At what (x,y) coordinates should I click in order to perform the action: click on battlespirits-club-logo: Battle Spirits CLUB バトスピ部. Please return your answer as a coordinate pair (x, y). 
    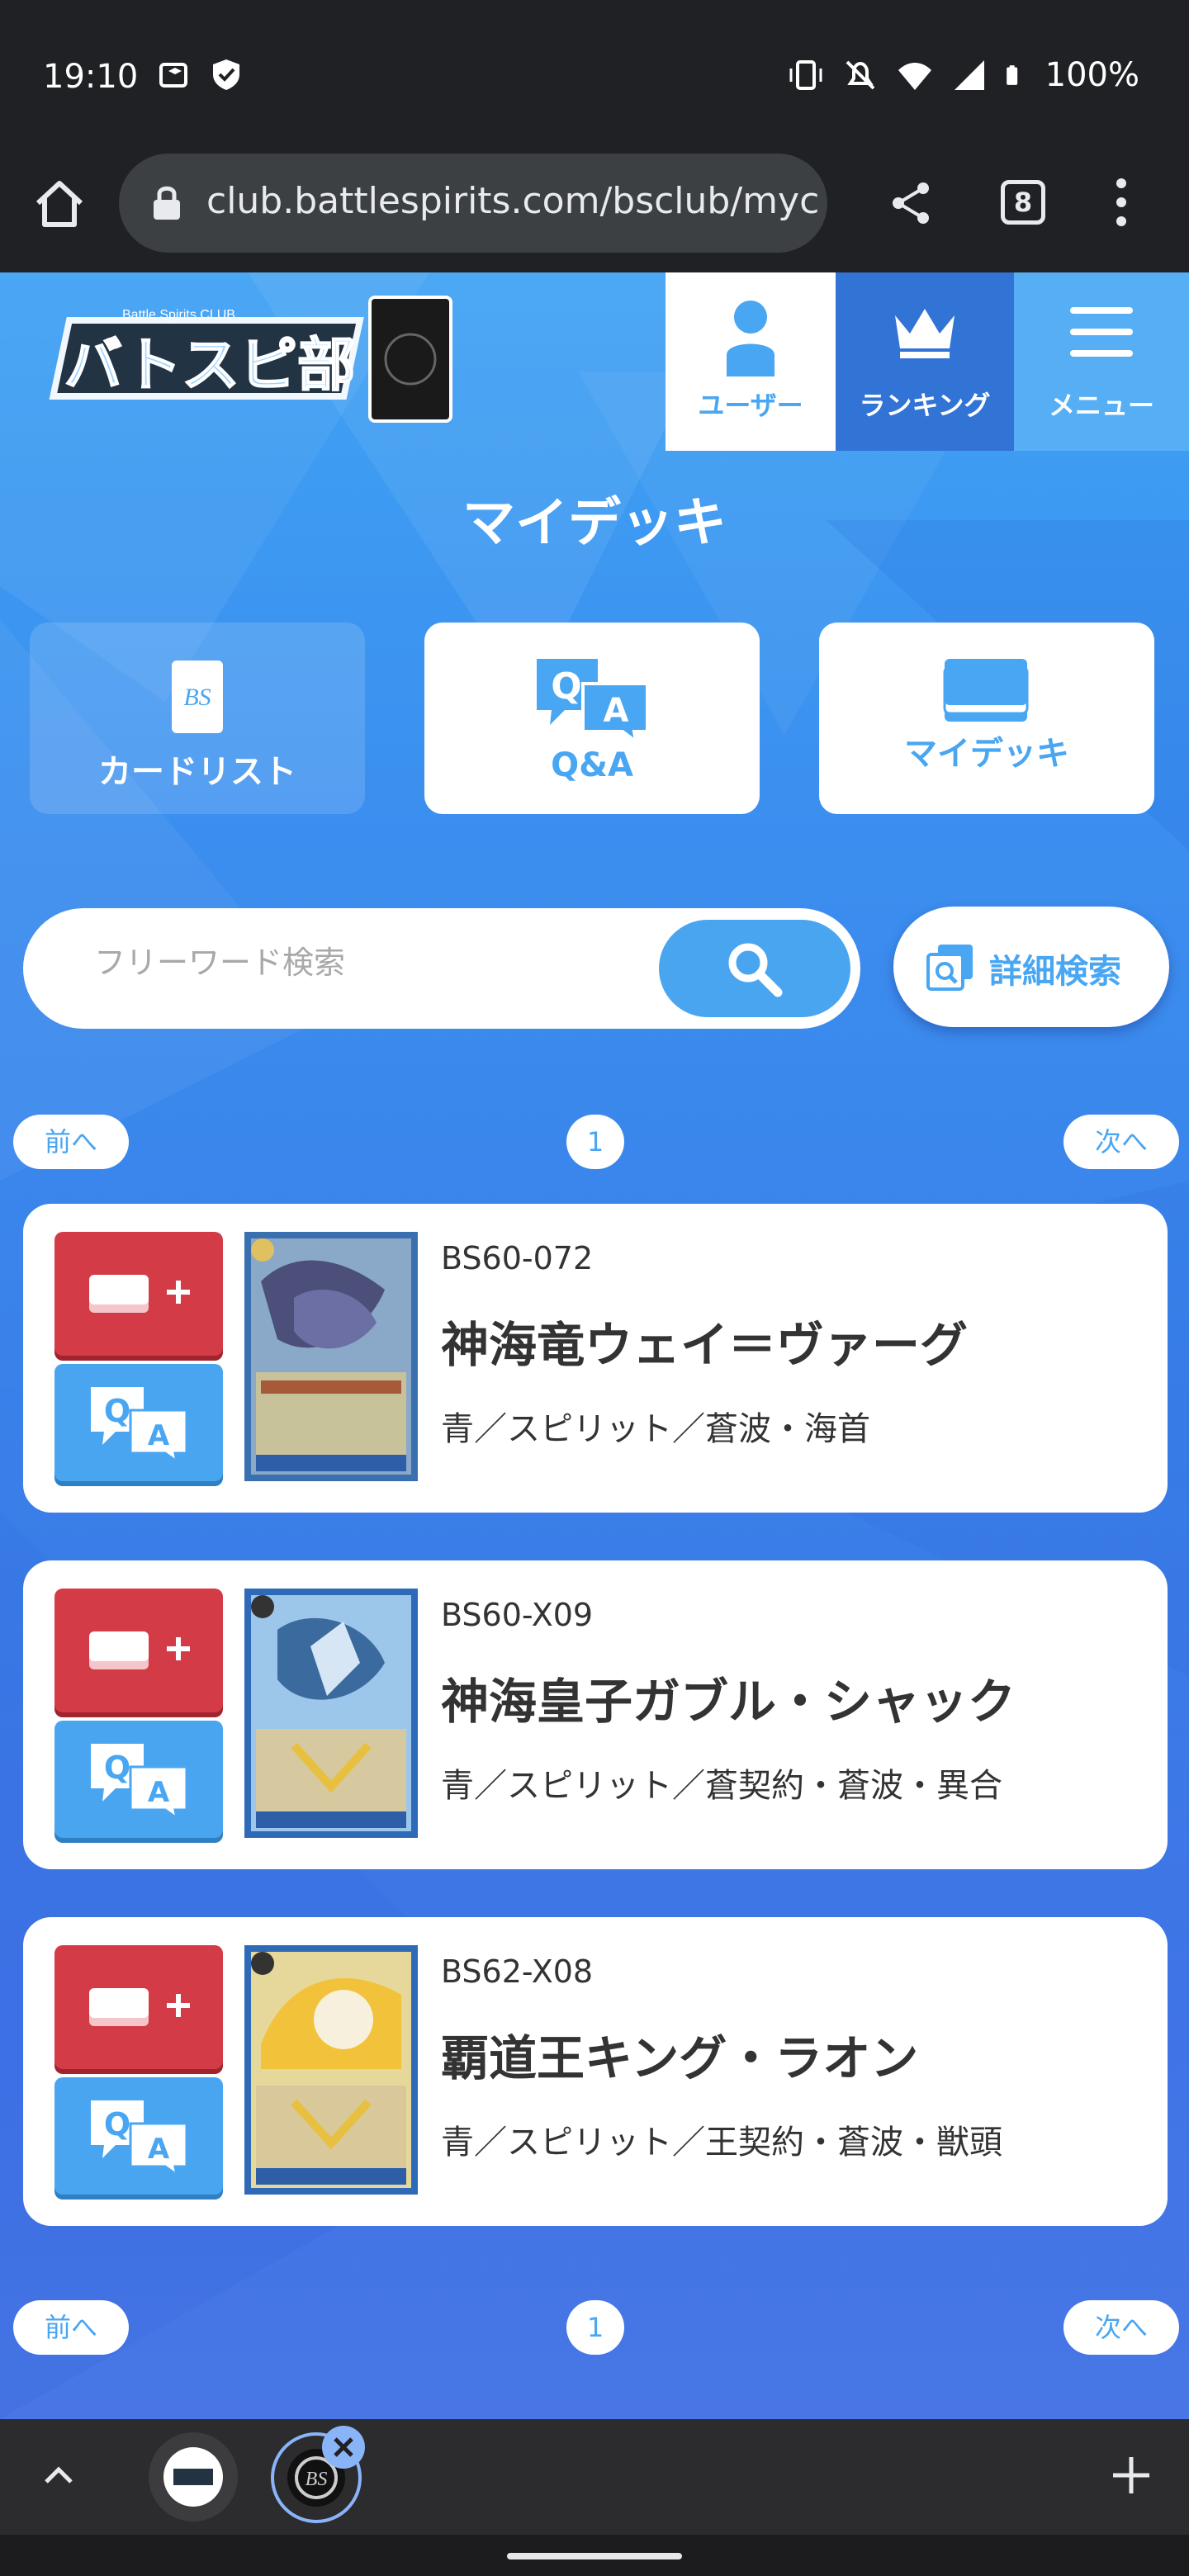
    Looking at the image, I should click on (233, 359).